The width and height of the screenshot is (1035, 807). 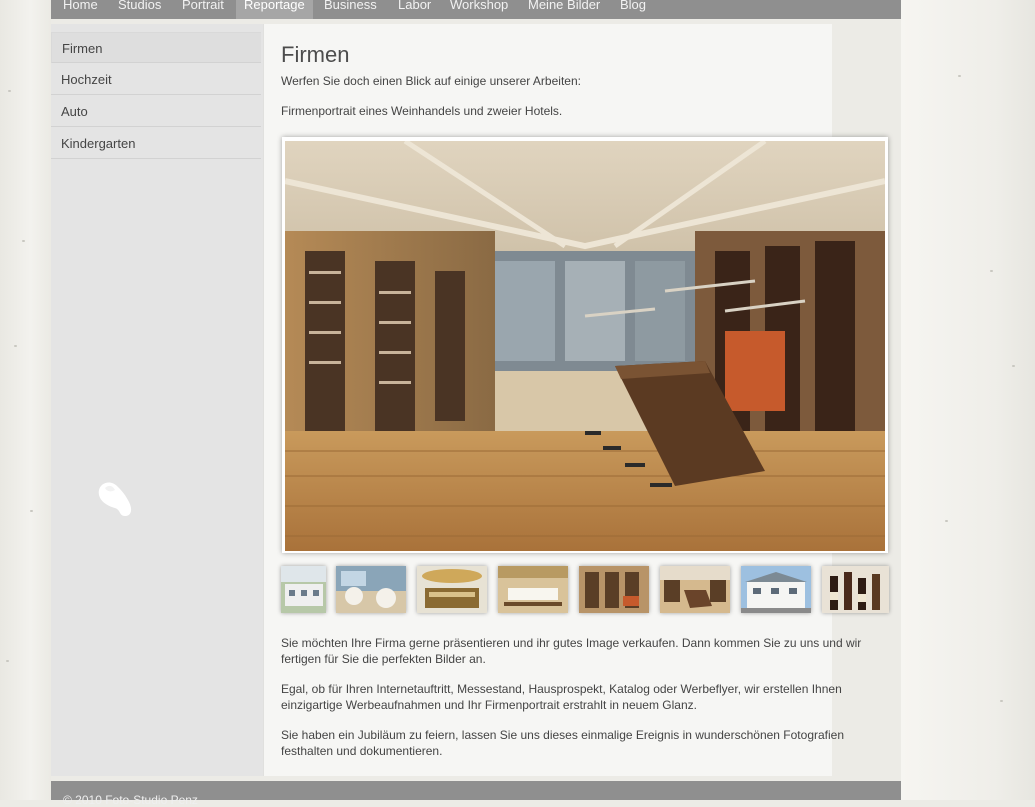 I want to click on thumbnail-banquet-room, so click(x=533, y=589).